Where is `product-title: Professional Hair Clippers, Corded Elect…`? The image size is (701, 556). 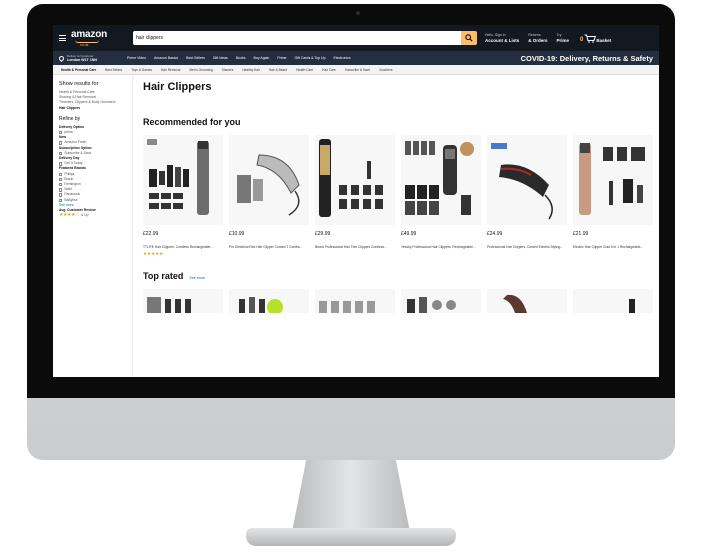
product-title: Professional Hair Clippers, Corded Elect… is located at coordinates (527, 247).